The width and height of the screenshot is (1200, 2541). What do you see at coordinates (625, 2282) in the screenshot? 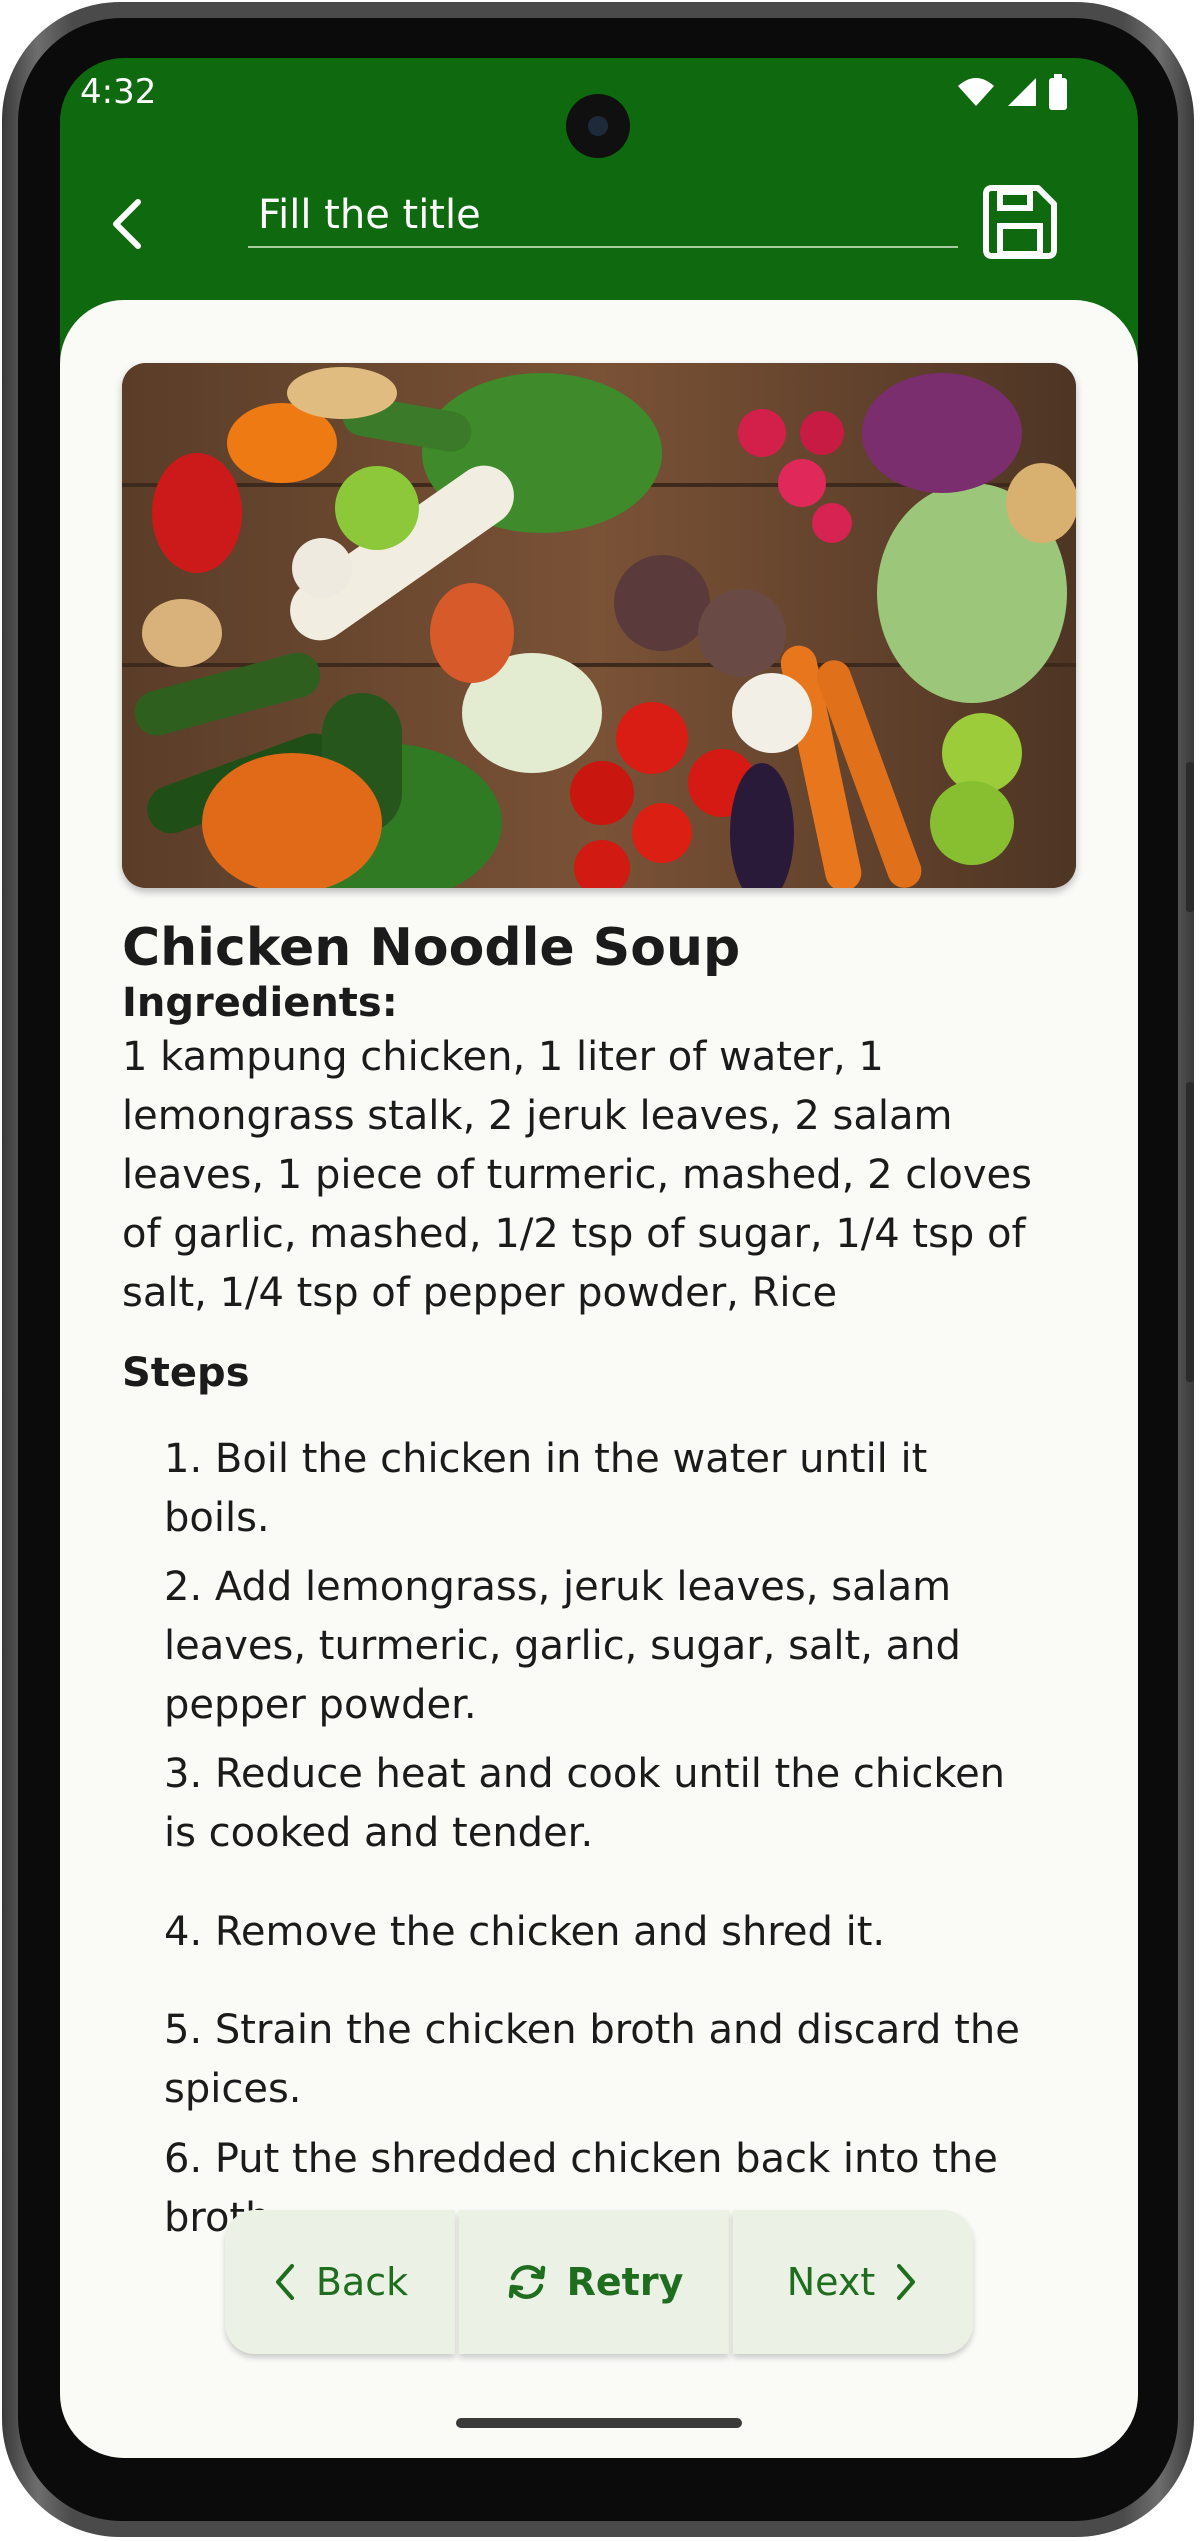
I see `retry-label: Retry` at bounding box center [625, 2282].